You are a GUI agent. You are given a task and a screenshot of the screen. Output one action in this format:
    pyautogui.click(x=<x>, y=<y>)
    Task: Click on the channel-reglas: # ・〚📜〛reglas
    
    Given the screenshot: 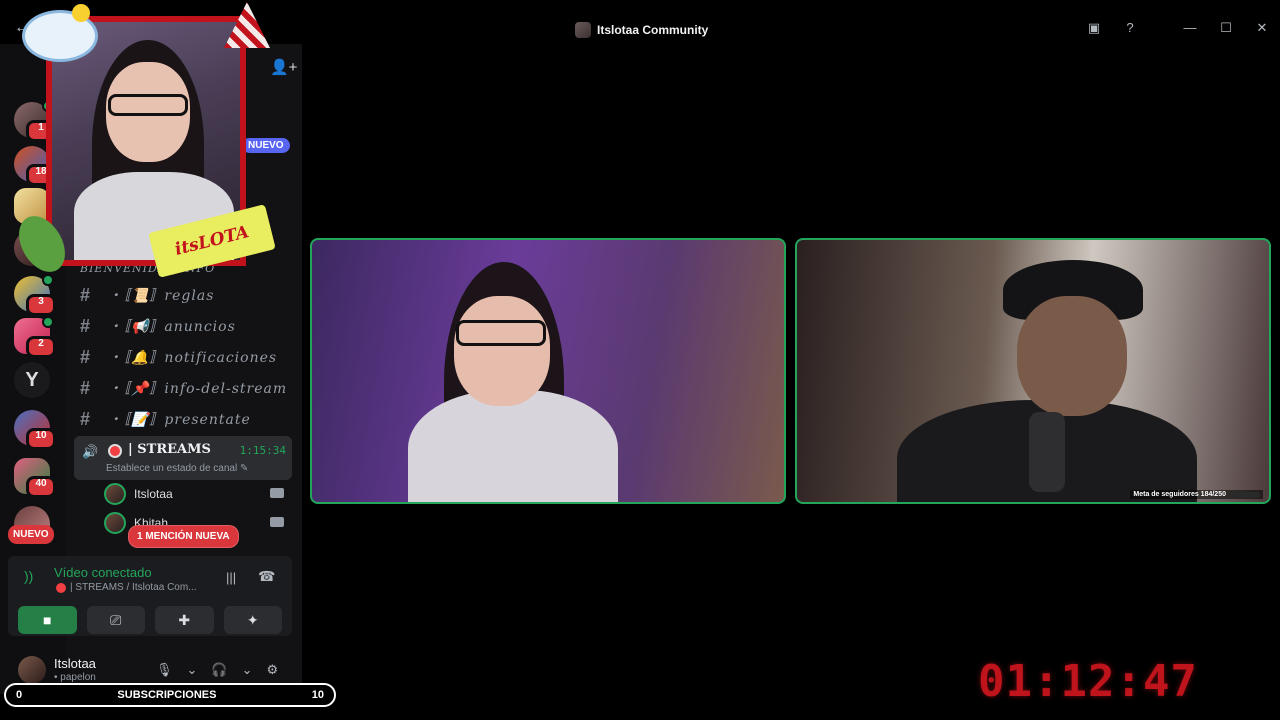 What is the action you would take?
    pyautogui.click(x=185, y=295)
    